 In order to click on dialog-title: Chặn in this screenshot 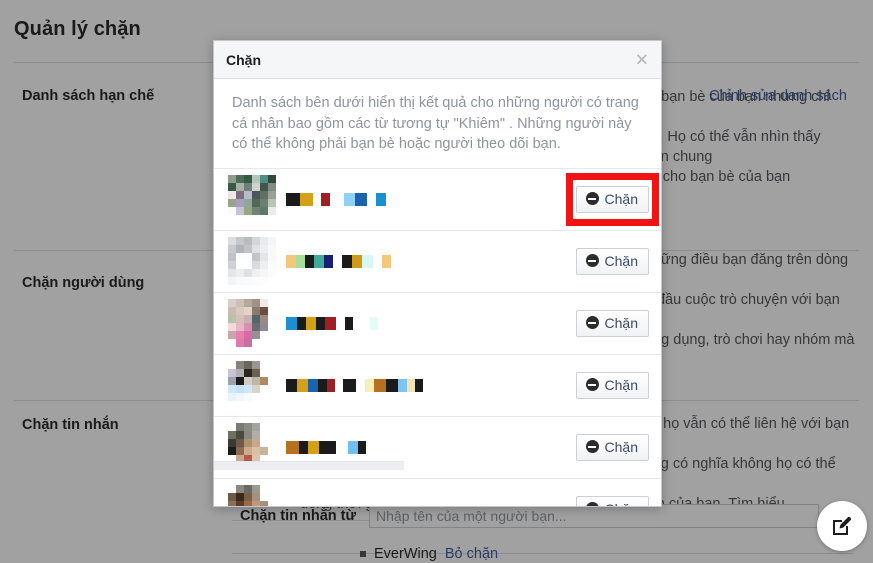, I will do `click(243, 59)`.